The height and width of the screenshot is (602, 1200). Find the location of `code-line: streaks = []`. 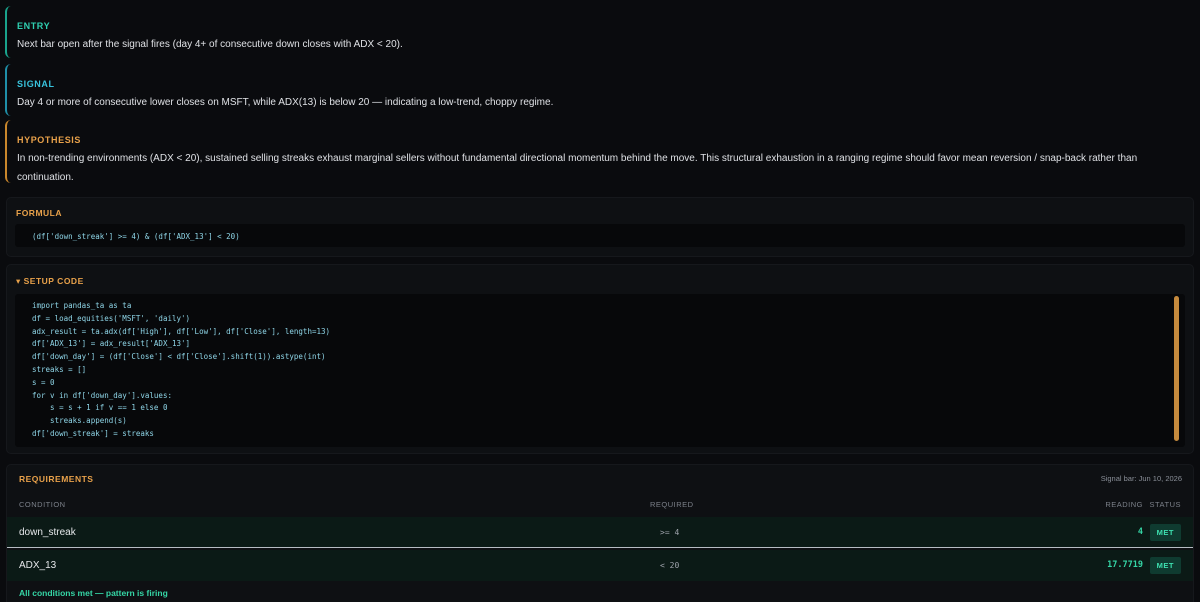

code-line: streaks = [] is located at coordinates (59, 369).